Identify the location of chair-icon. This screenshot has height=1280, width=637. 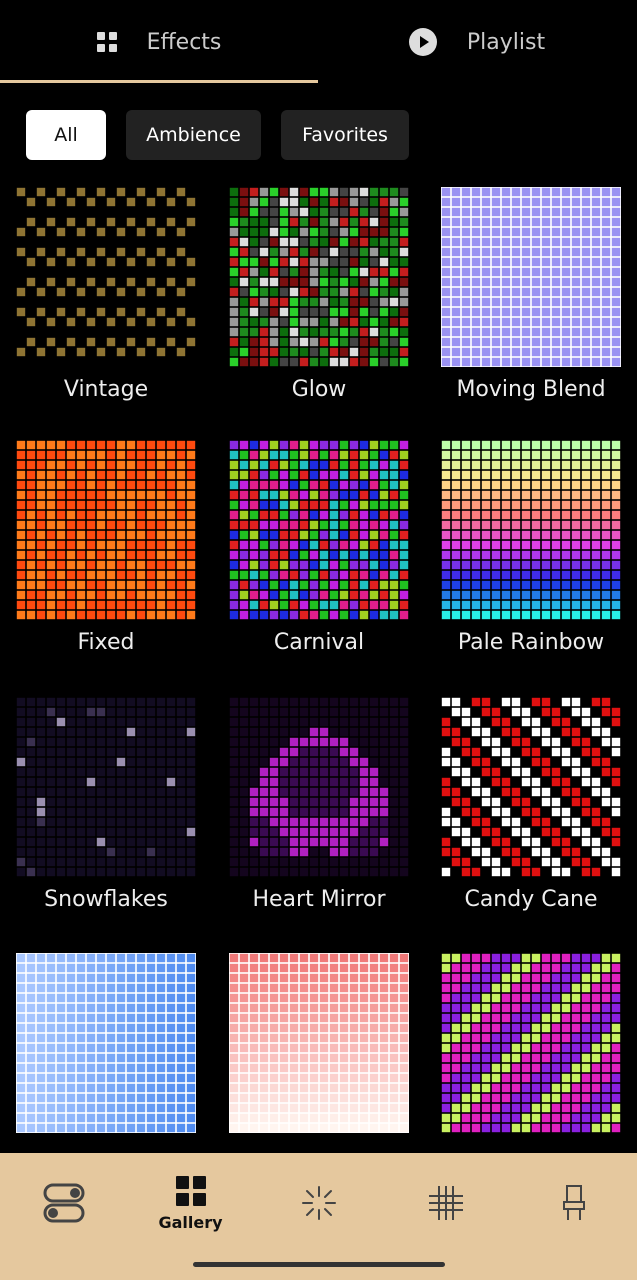
(573, 1202).